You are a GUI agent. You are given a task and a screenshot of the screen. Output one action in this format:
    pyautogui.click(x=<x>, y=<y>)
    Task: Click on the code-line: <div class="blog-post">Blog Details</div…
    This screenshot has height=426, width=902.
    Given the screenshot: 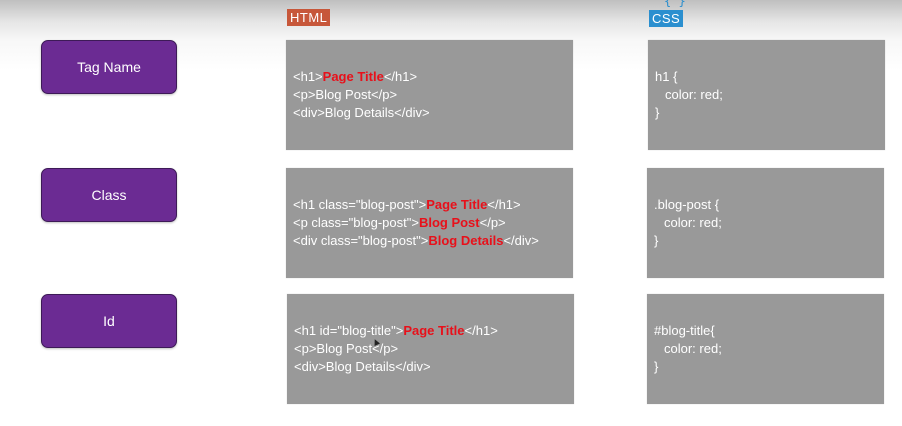 What is the action you would take?
    pyautogui.click(x=416, y=241)
    